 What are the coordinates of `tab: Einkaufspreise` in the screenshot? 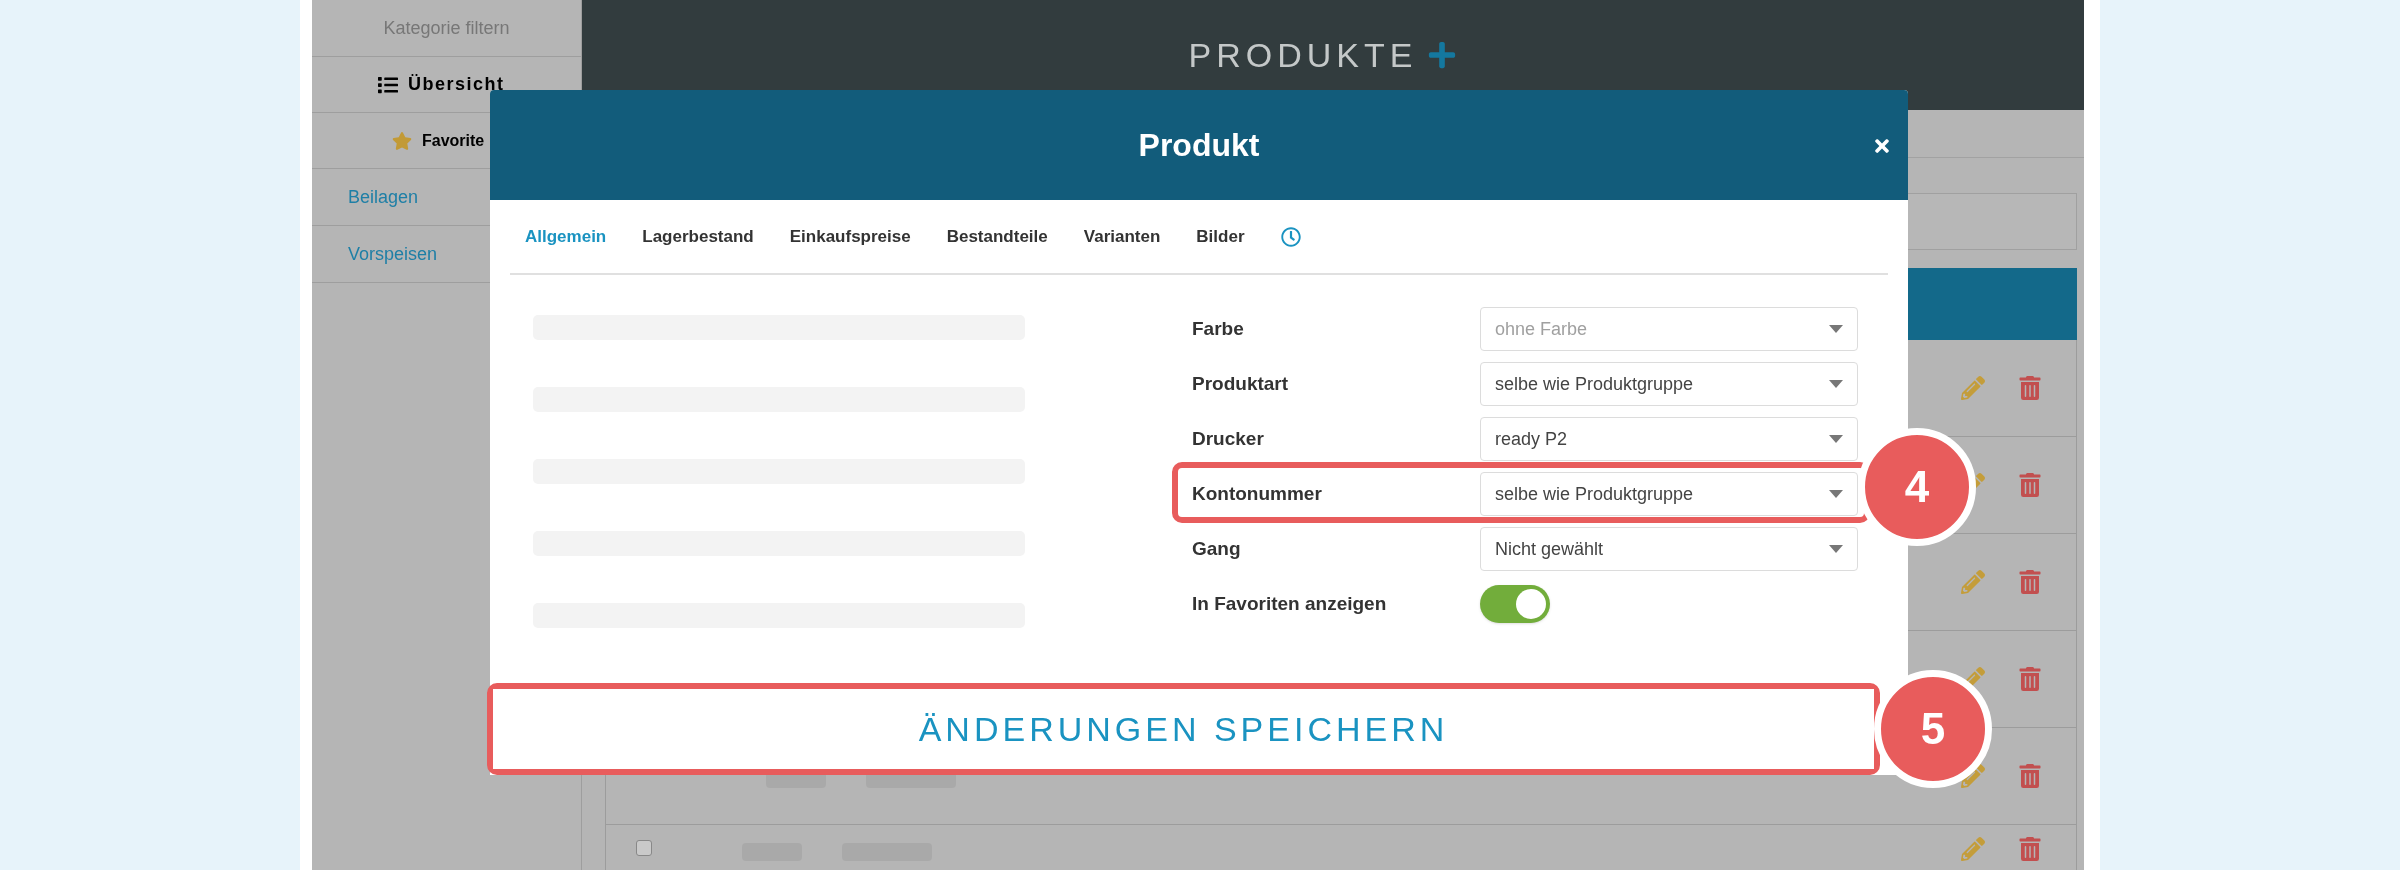 It's located at (850, 236).